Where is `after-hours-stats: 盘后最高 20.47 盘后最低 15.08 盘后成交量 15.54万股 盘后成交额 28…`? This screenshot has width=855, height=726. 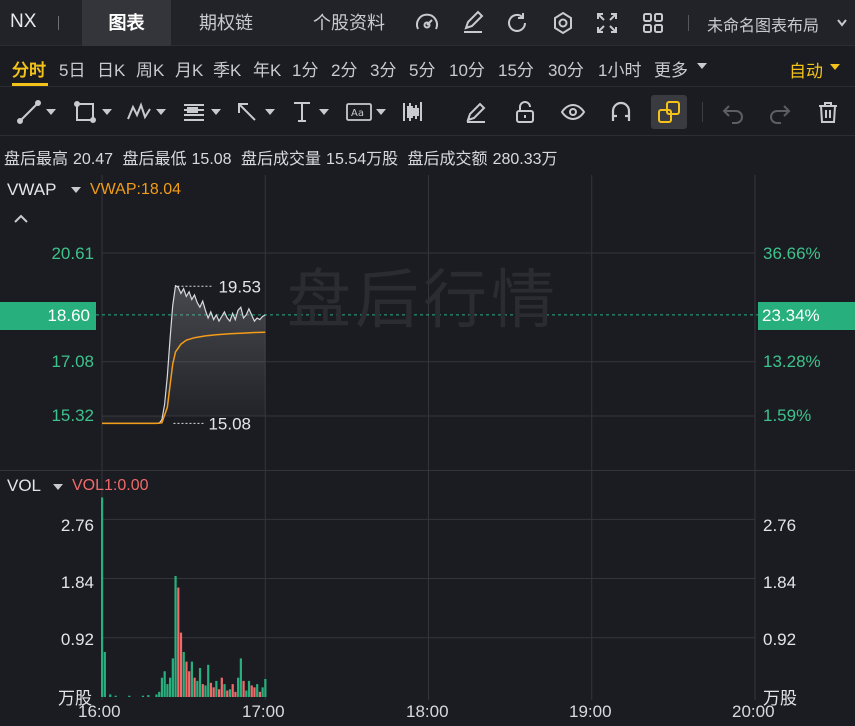 after-hours-stats: 盘后最高 20.47 盘后最低 15.08 盘后成交量 15.54万股 盘后成交额 28… is located at coordinates (283, 157).